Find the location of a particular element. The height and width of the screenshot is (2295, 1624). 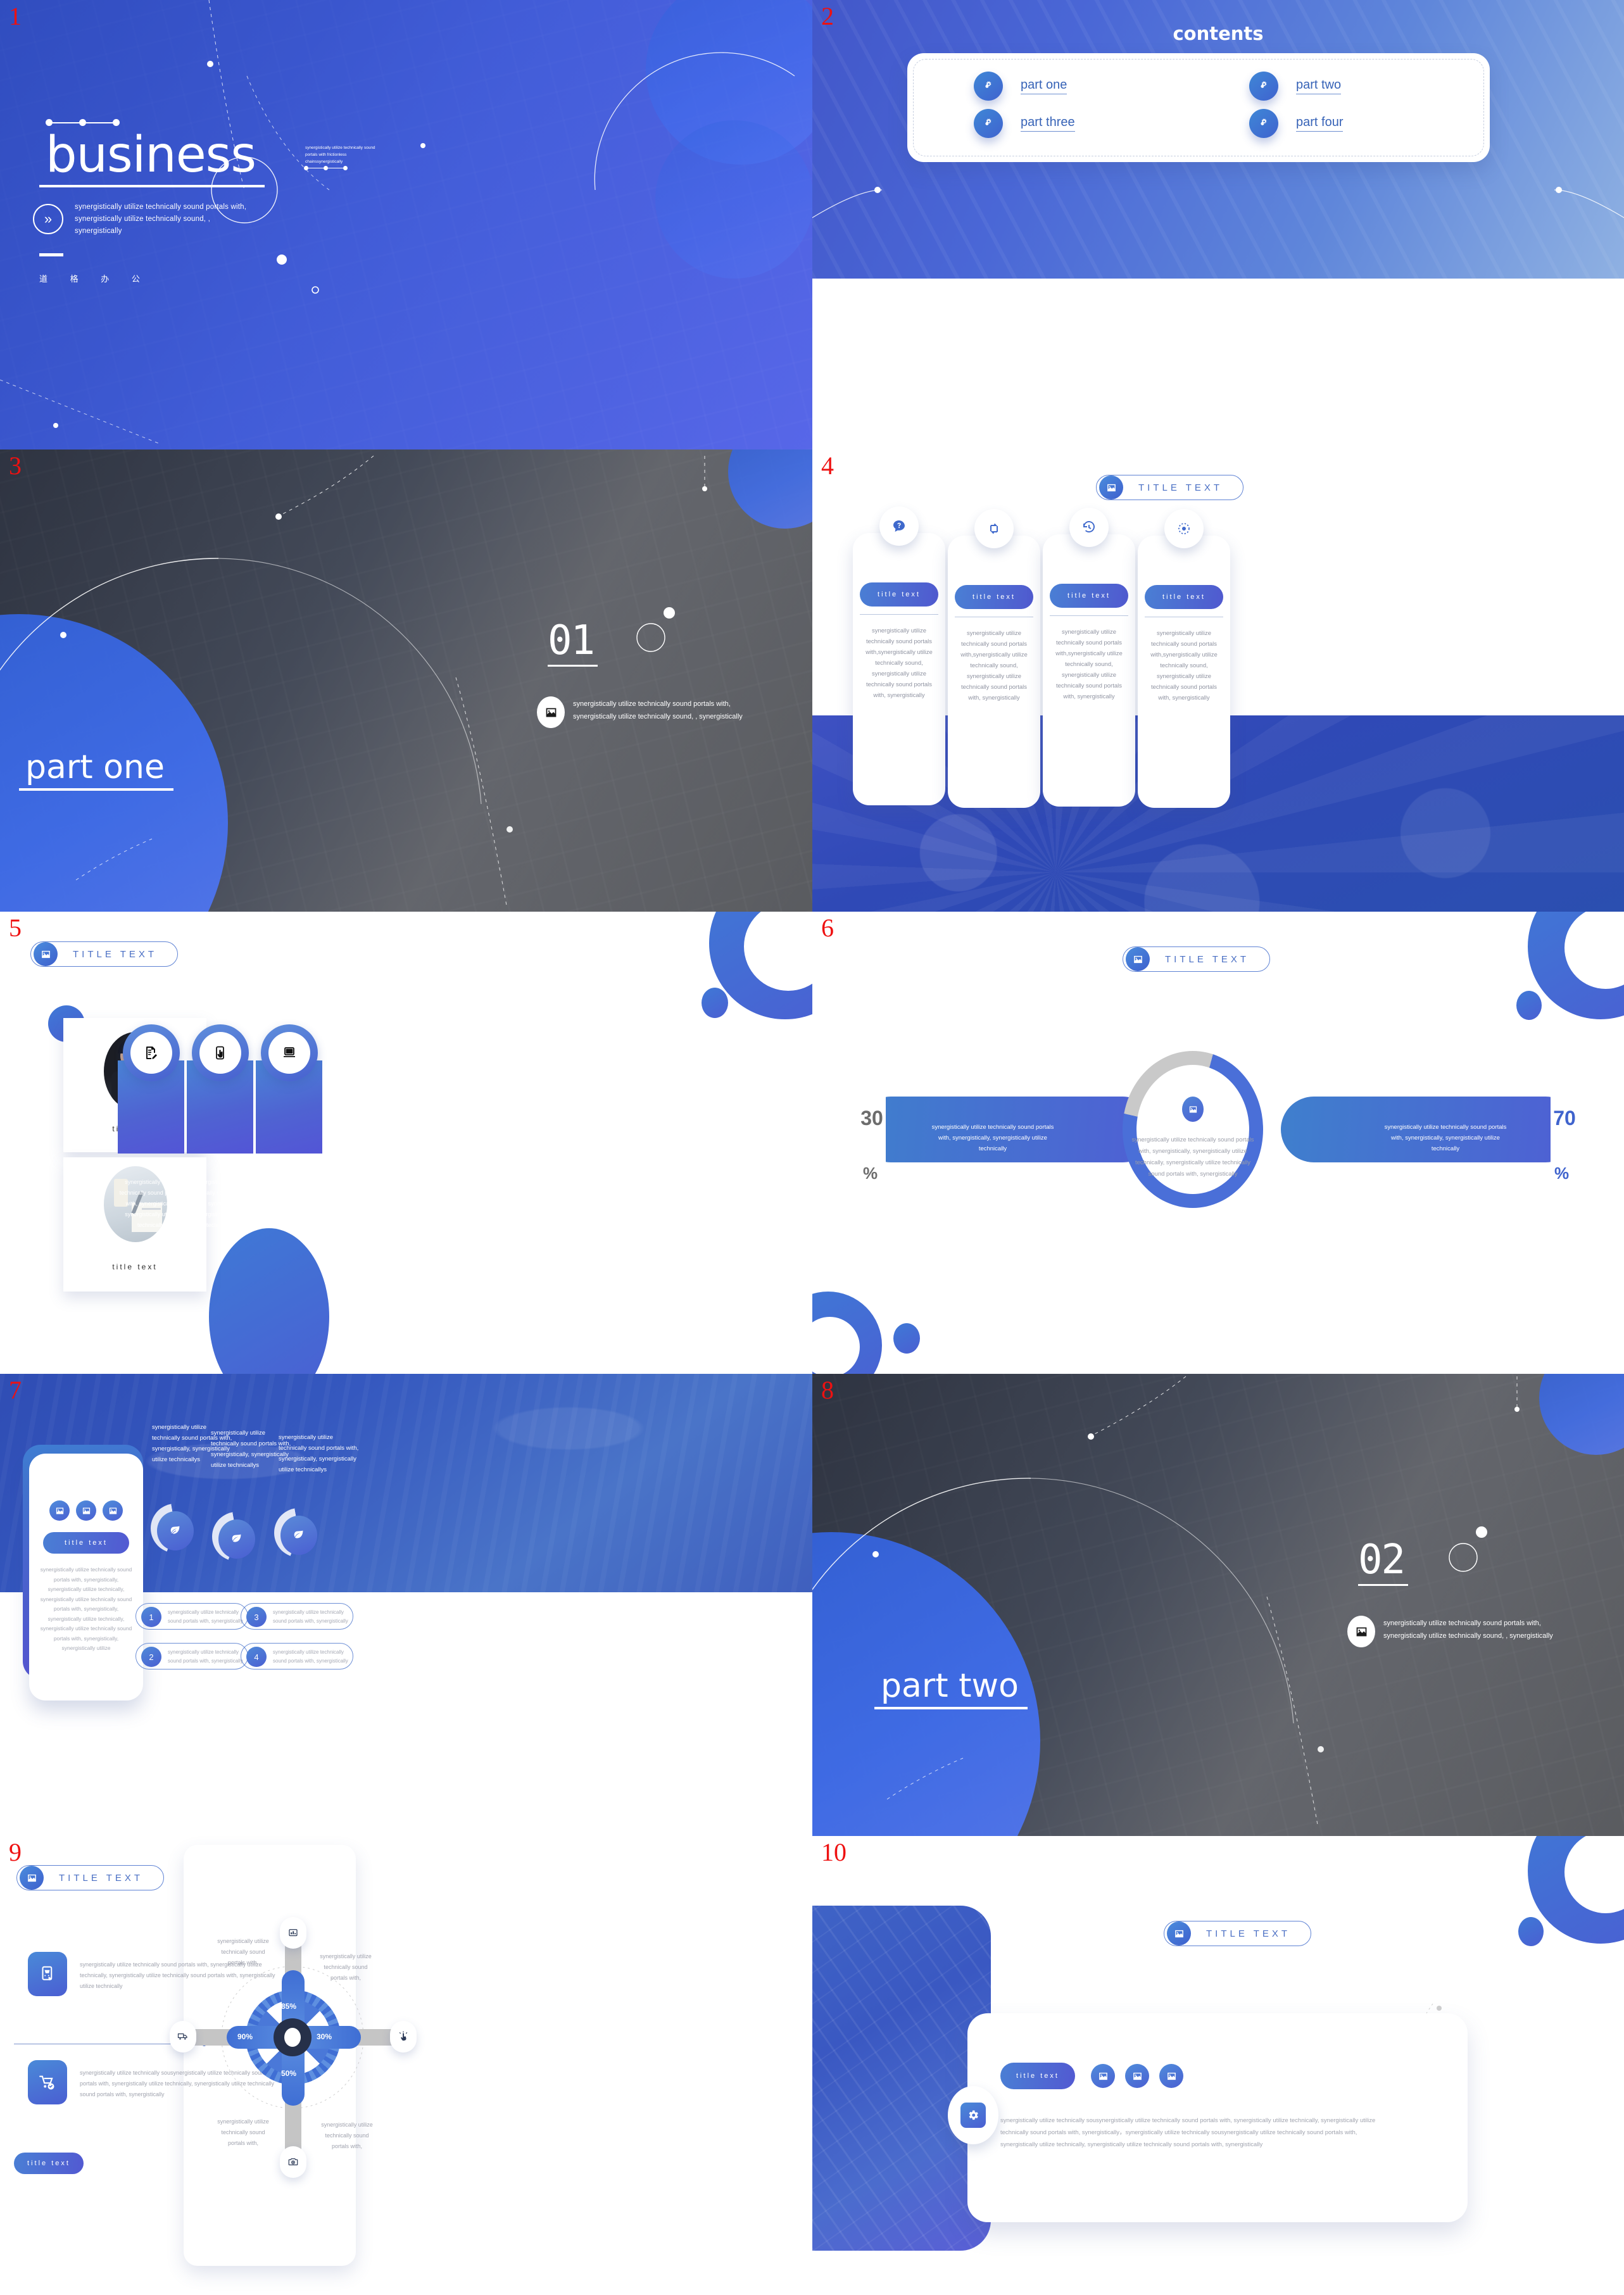

decorative-circle is located at coordinates (733, 199).